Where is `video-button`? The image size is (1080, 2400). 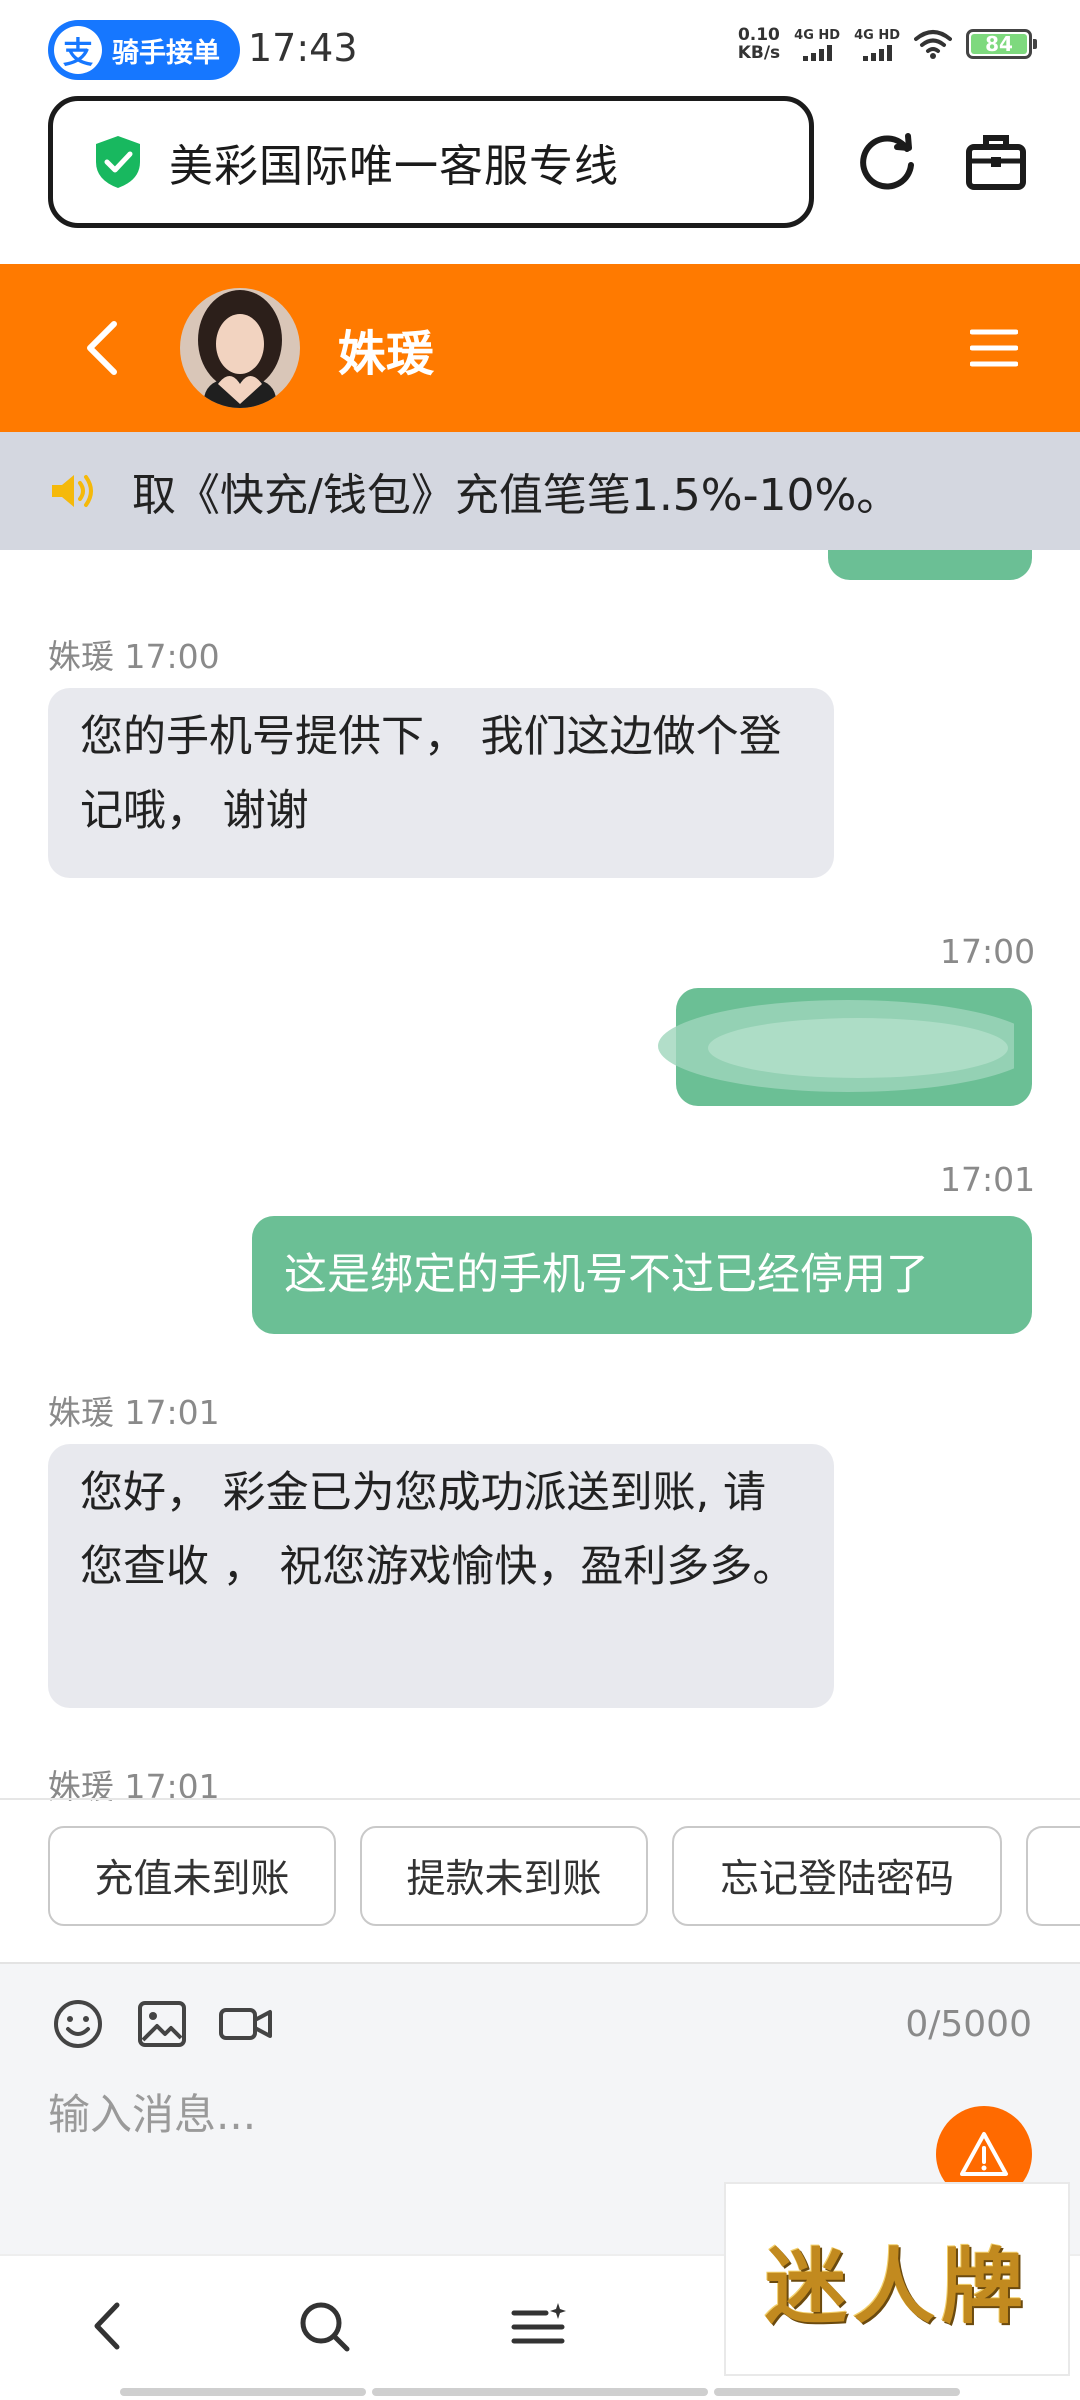 video-button is located at coordinates (246, 2024).